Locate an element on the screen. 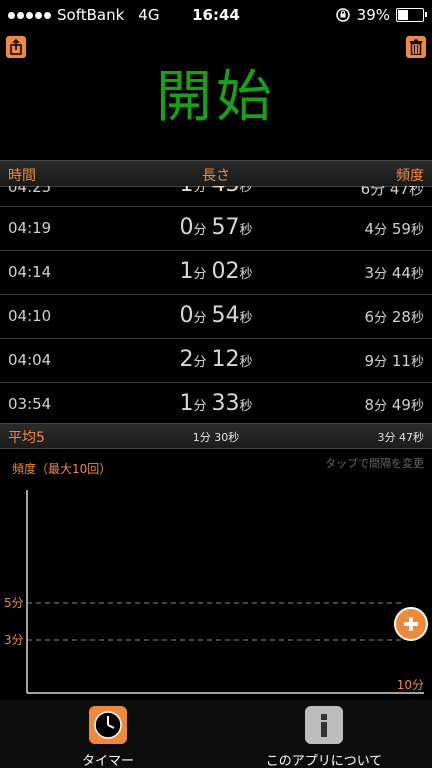  row-freq-min: 8 is located at coordinates (369, 405).